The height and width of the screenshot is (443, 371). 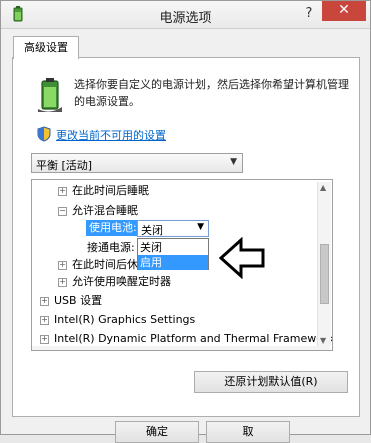 I want to click on on-battery-select: 关闭 ▼, so click(x=173, y=228).